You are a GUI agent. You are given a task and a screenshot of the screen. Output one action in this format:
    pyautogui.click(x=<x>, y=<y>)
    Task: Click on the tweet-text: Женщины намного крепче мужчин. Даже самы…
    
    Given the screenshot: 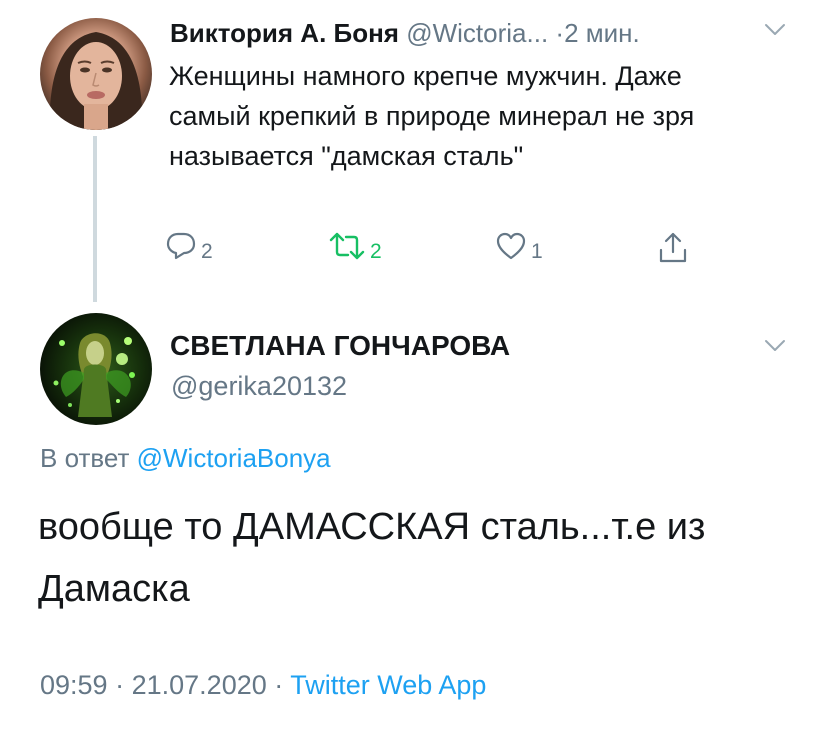 What is the action you would take?
    pyautogui.click(x=432, y=116)
    